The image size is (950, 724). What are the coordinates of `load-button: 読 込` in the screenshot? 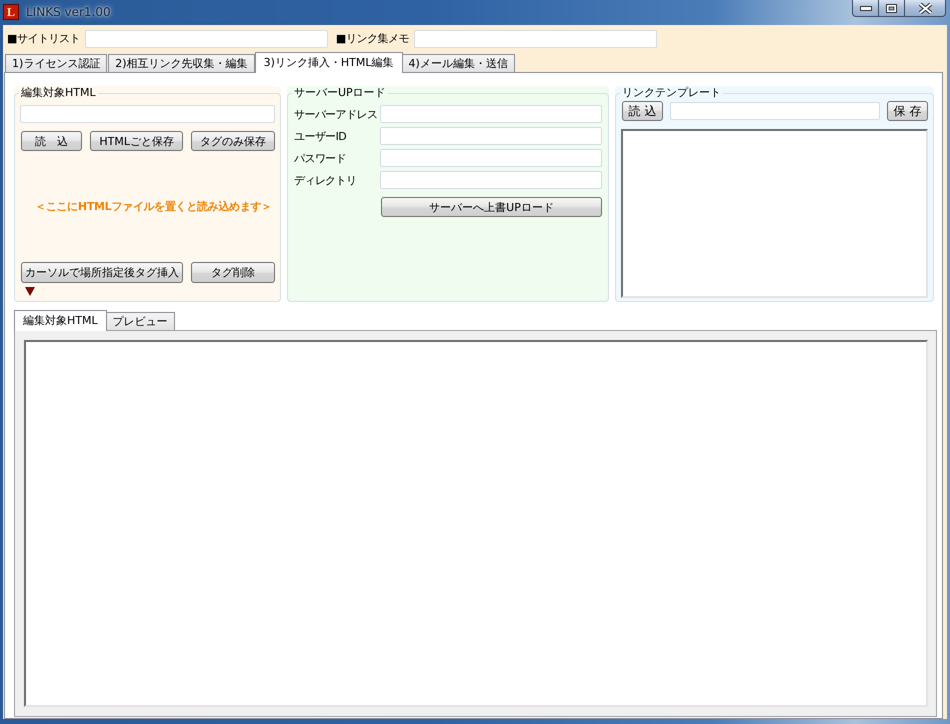 It's located at (642, 111).